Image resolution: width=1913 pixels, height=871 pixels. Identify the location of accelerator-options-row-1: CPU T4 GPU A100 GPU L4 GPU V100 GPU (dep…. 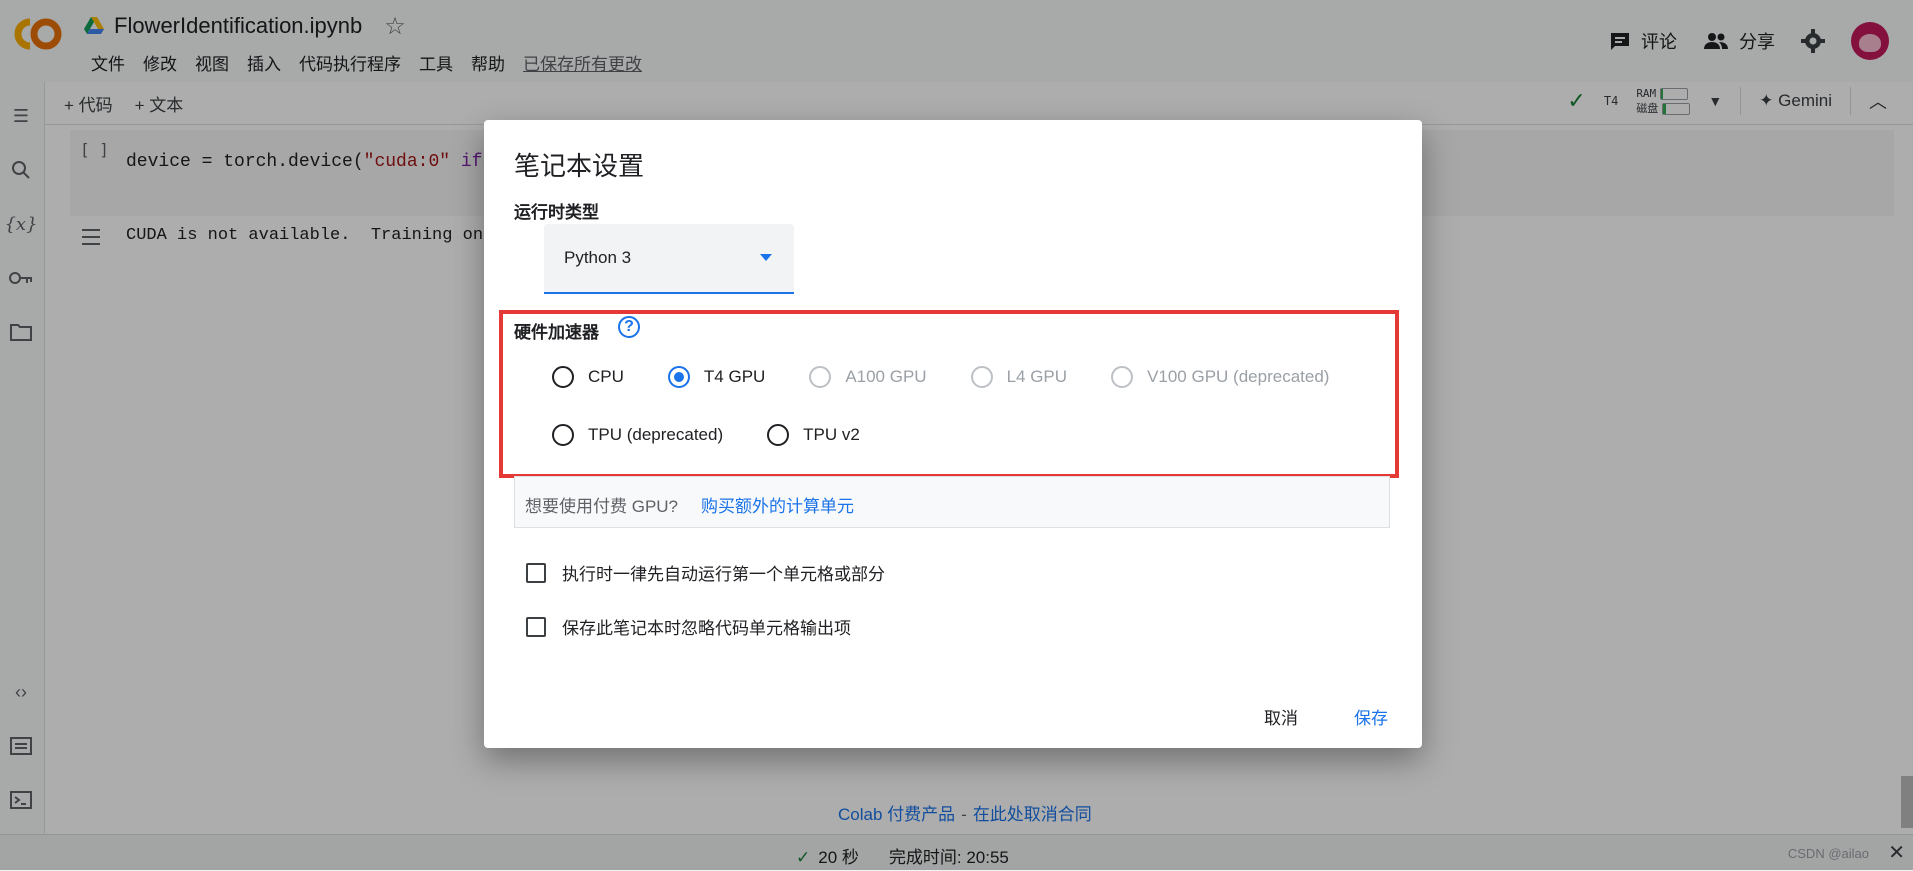
(940, 377).